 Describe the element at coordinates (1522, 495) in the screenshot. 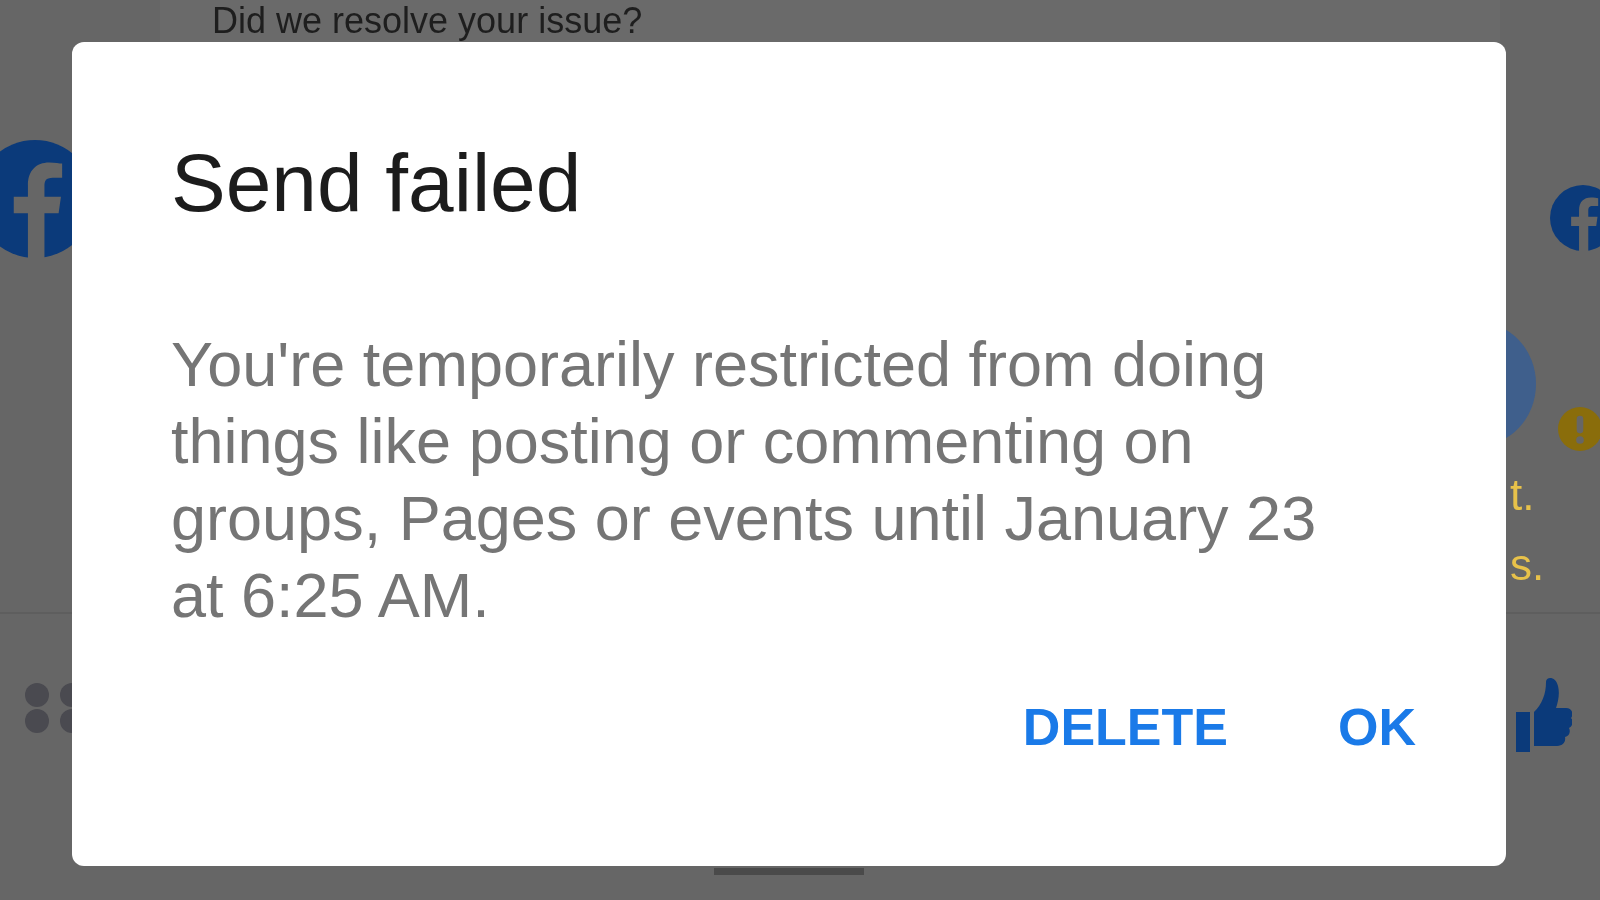

I see `notice-text: t.` at that location.